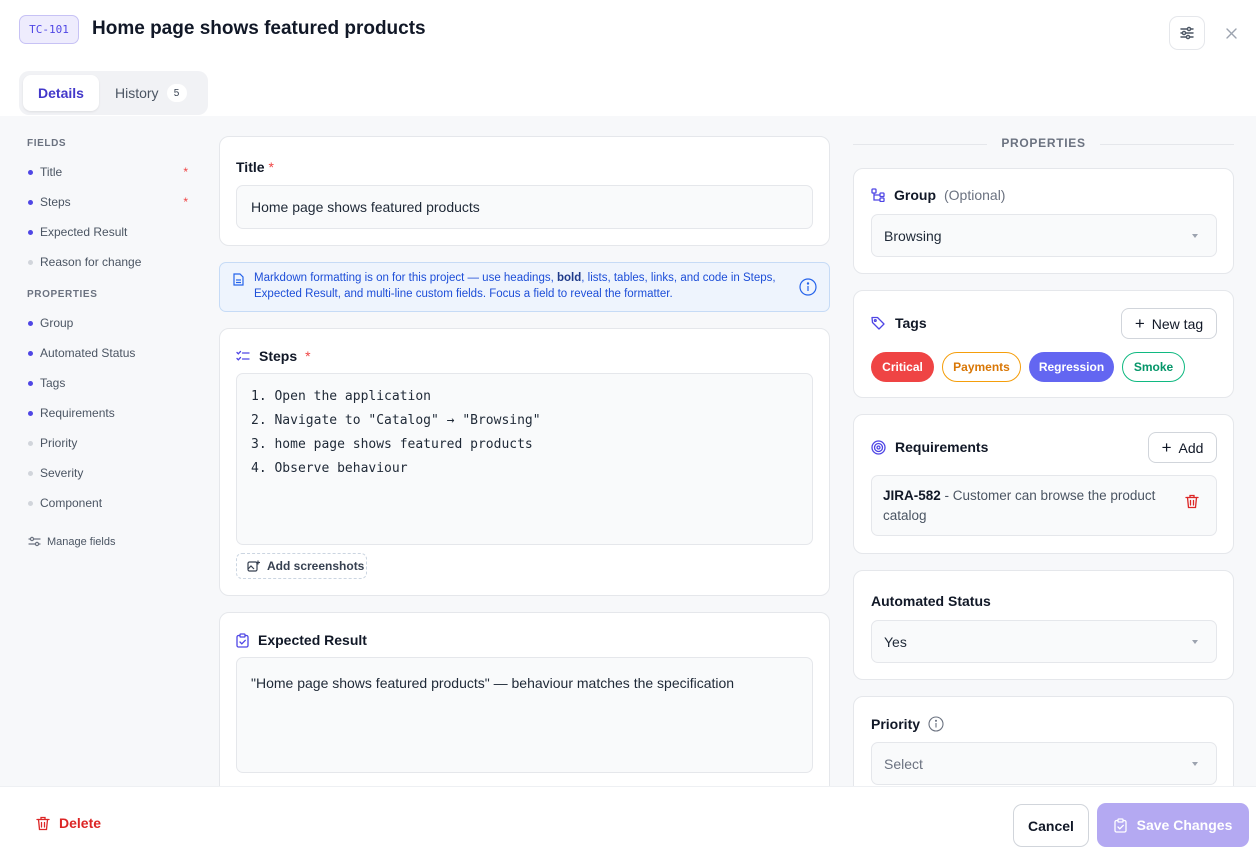 The height and width of the screenshot is (856, 1256). What do you see at coordinates (341, 396) in the screenshot?
I see `step-line: 1. Open the application` at bounding box center [341, 396].